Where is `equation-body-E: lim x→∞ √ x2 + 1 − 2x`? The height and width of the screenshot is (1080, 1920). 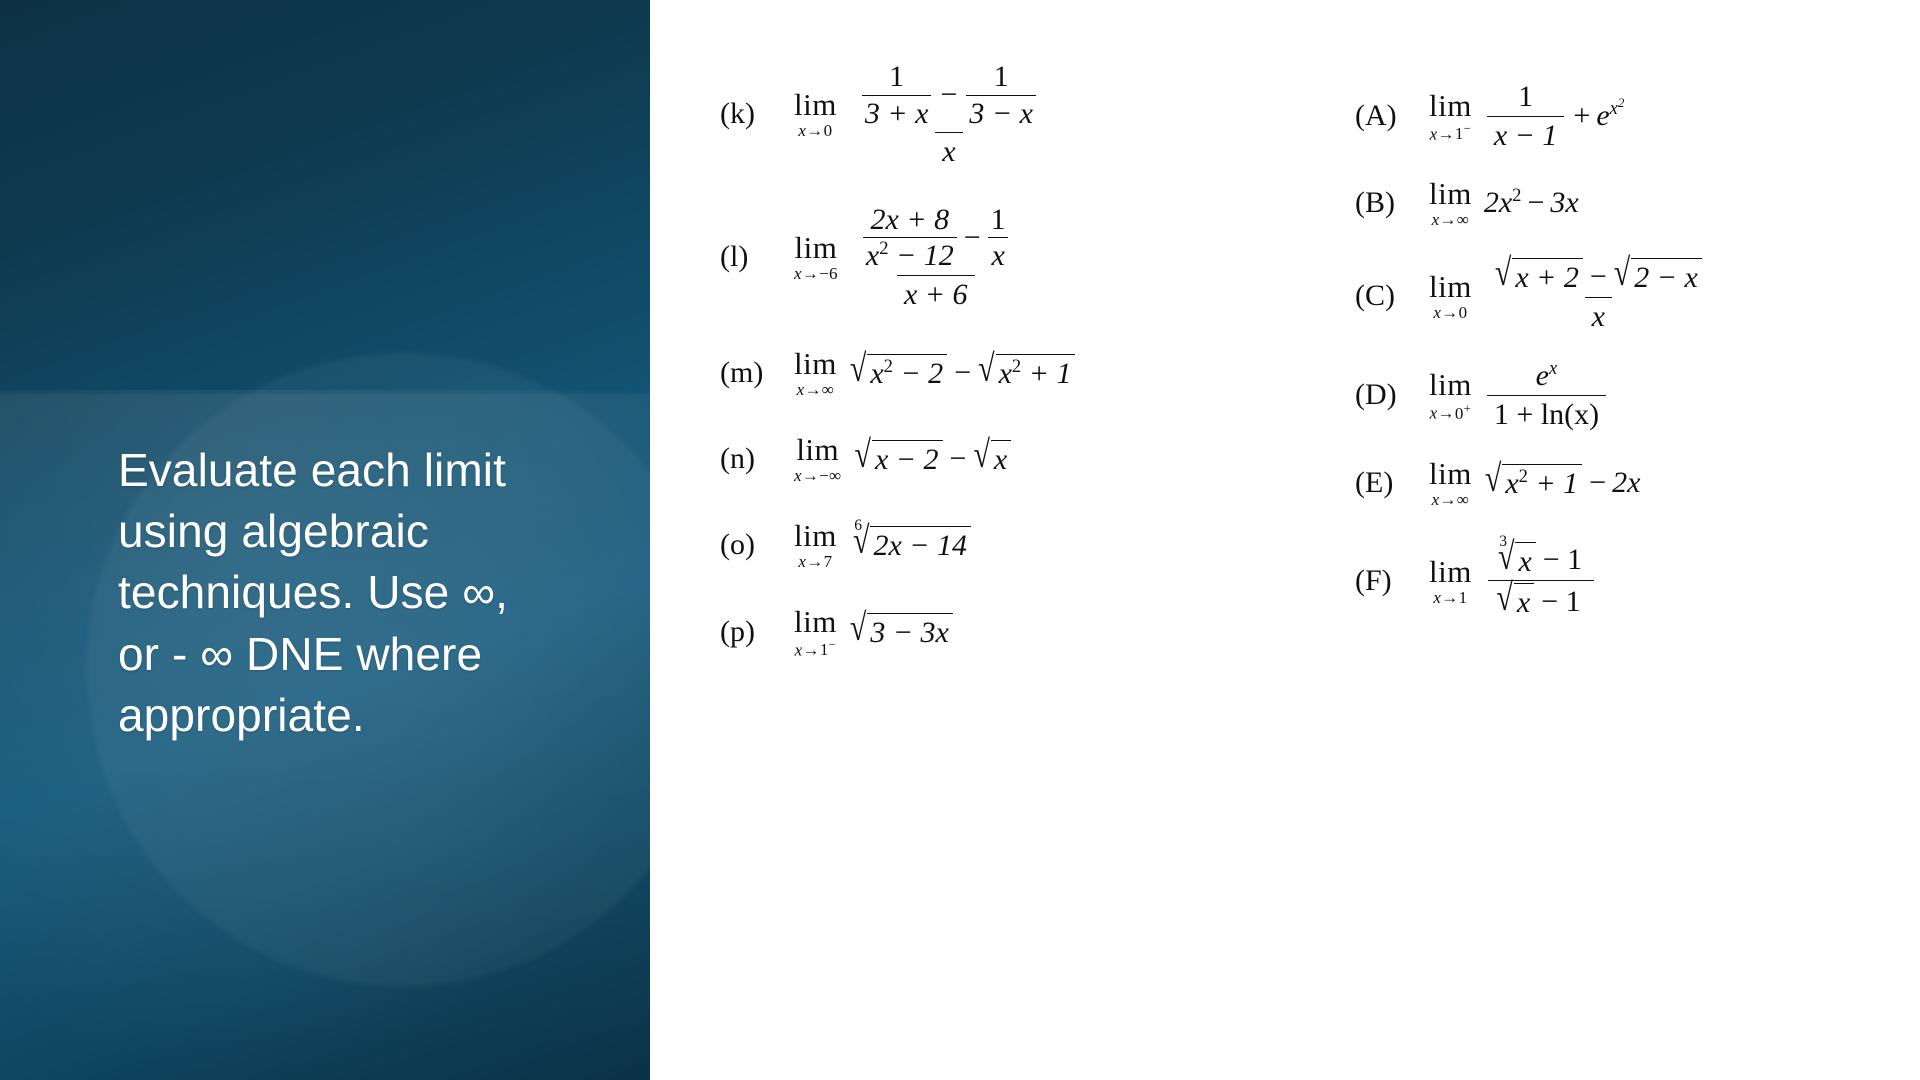
equation-body-E: lim x→∞ √ x2 + 1 − 2x is located at coordinates (1534, 483).